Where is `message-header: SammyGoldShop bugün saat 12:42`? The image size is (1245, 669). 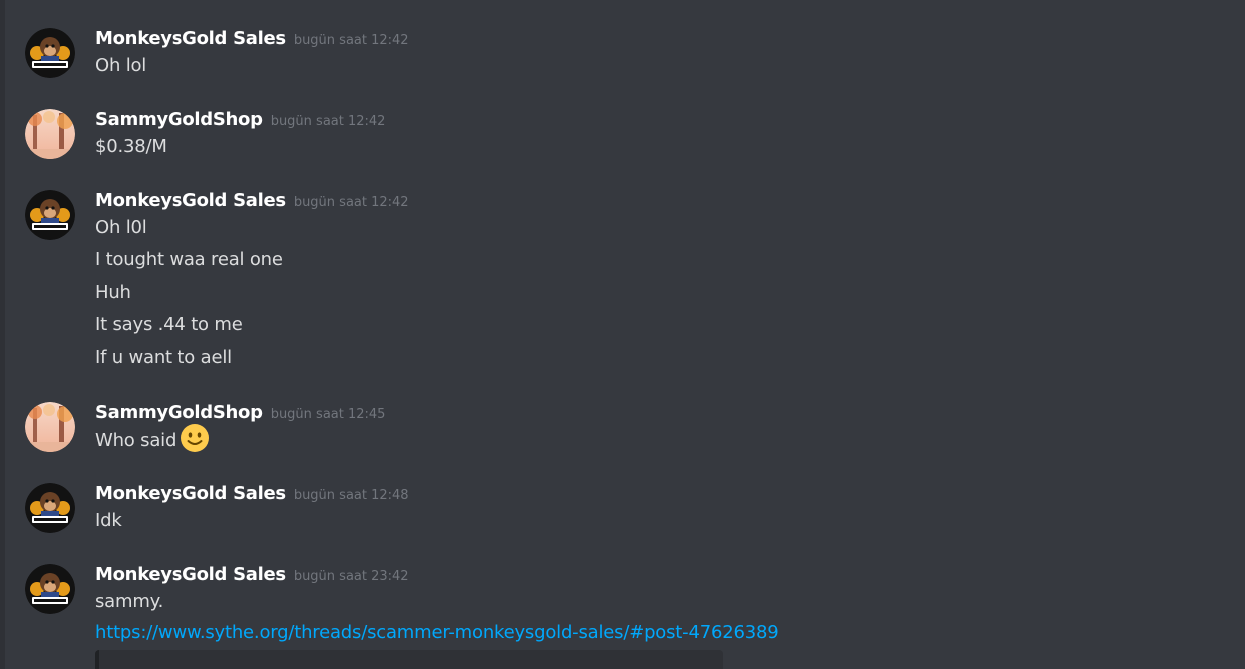
message-header: SammyGoldShop bugün saat 12:42 is located at coordinates (240, 121).